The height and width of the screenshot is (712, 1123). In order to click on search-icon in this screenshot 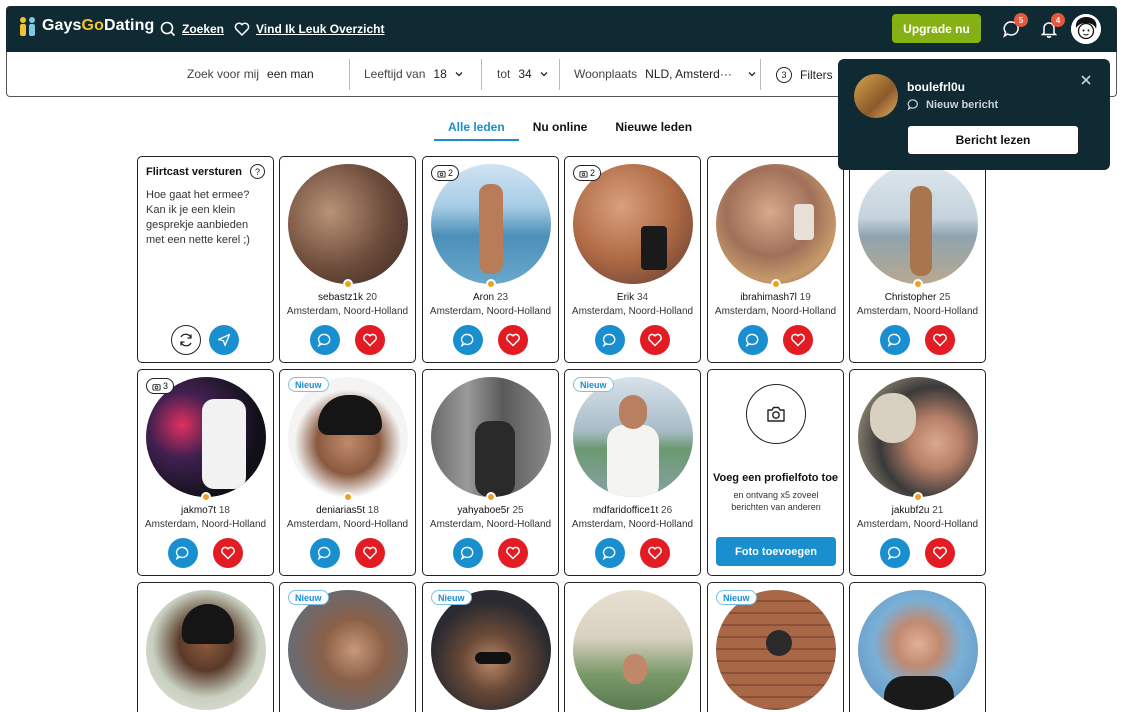, I will do `click(168, 29)`.